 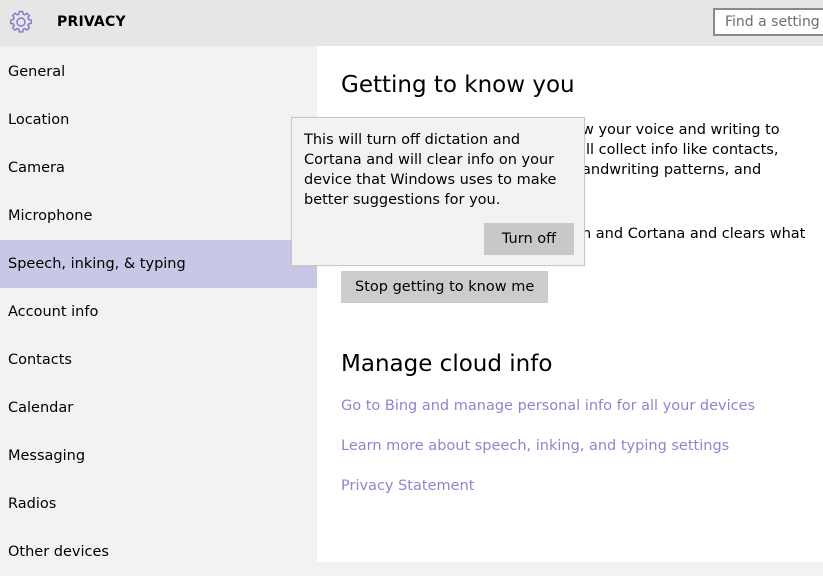 What do you see at coordinates (158, 72) in the screenshot?
I see `sidebar-item-general: General` at bounding box center [158, 72].